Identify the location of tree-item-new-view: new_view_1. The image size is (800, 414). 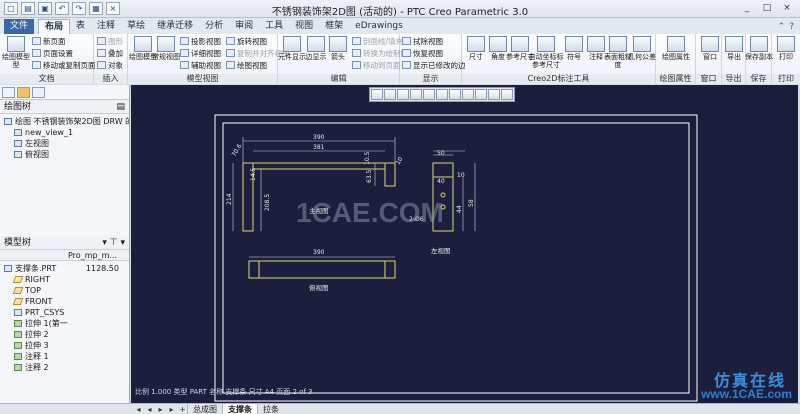
(64, 132).